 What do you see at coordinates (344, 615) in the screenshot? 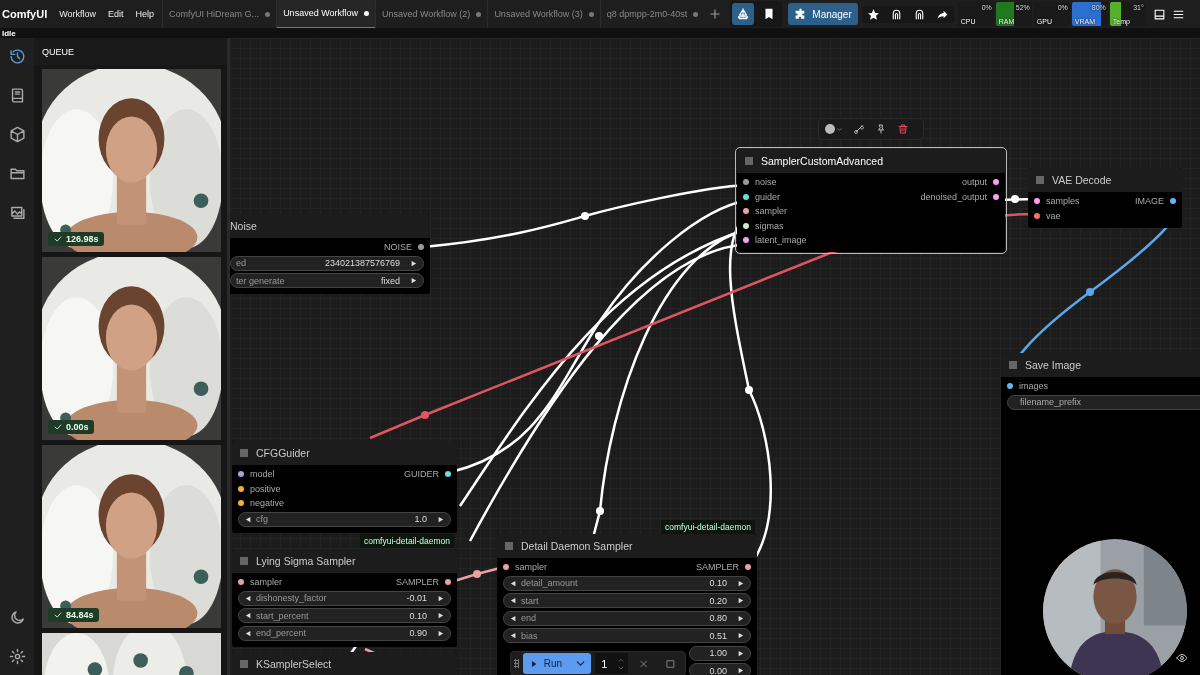
I see `number-widget: start_percent 0.10` at bounding box center [344, 615].